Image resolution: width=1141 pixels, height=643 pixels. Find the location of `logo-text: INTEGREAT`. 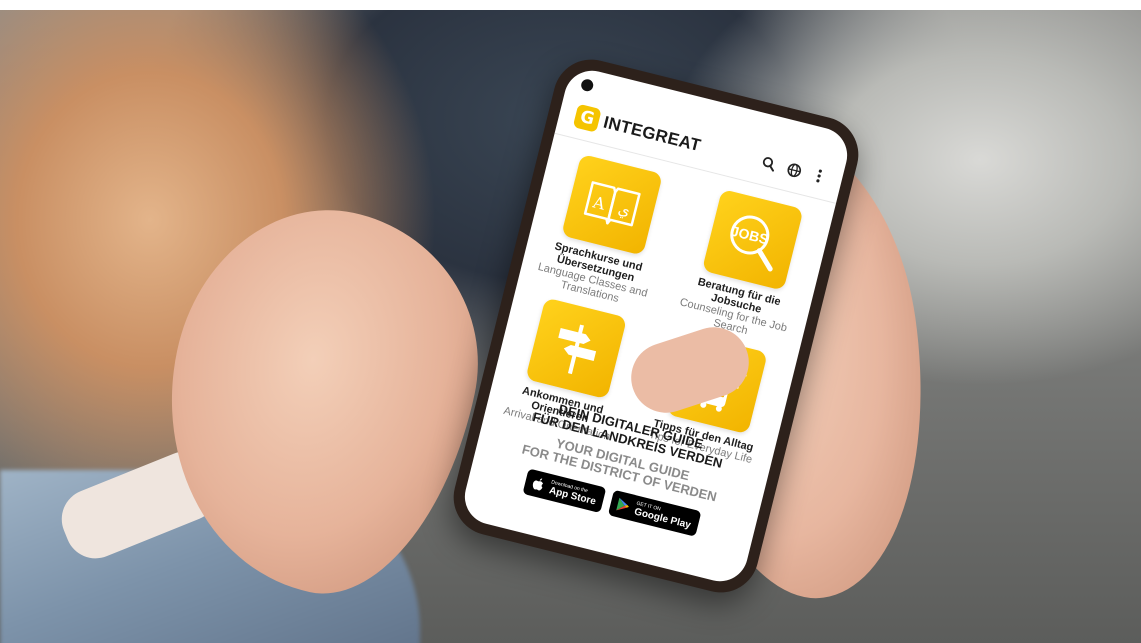

logo-text: INTEGREAT is located at coordinates (652, 134).